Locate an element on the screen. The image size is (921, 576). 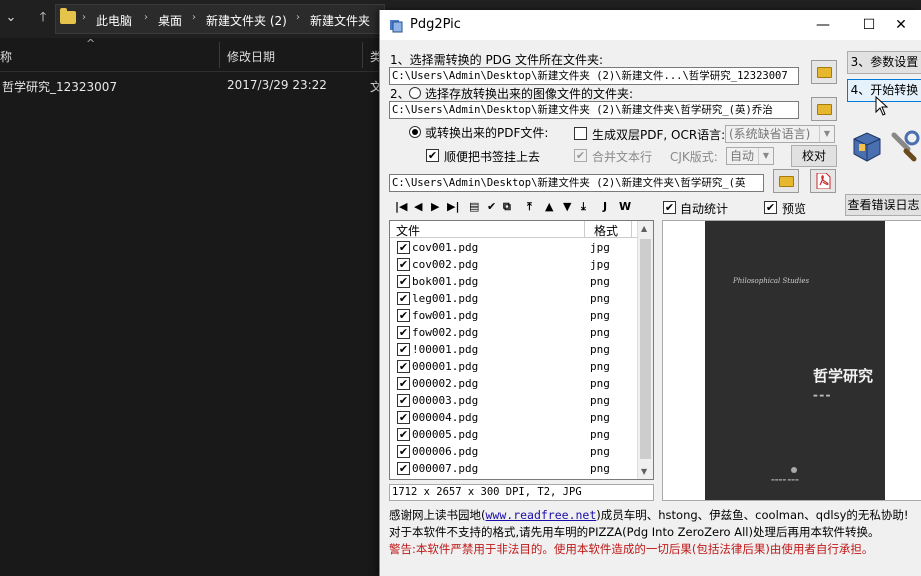
bookmark-checkbox: ✔ is located at coordinates (432, 155).